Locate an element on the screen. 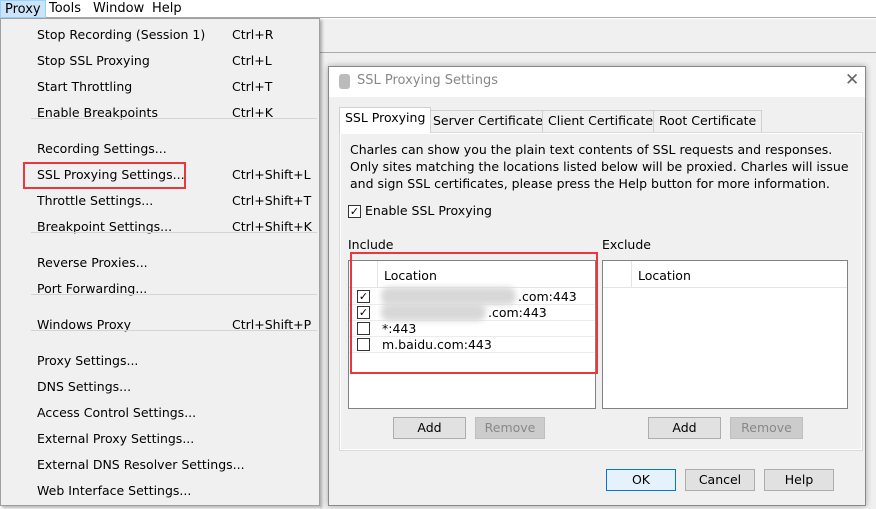  menu-item-shortcut: Ctrl+K is located at coordinates (252, 112).